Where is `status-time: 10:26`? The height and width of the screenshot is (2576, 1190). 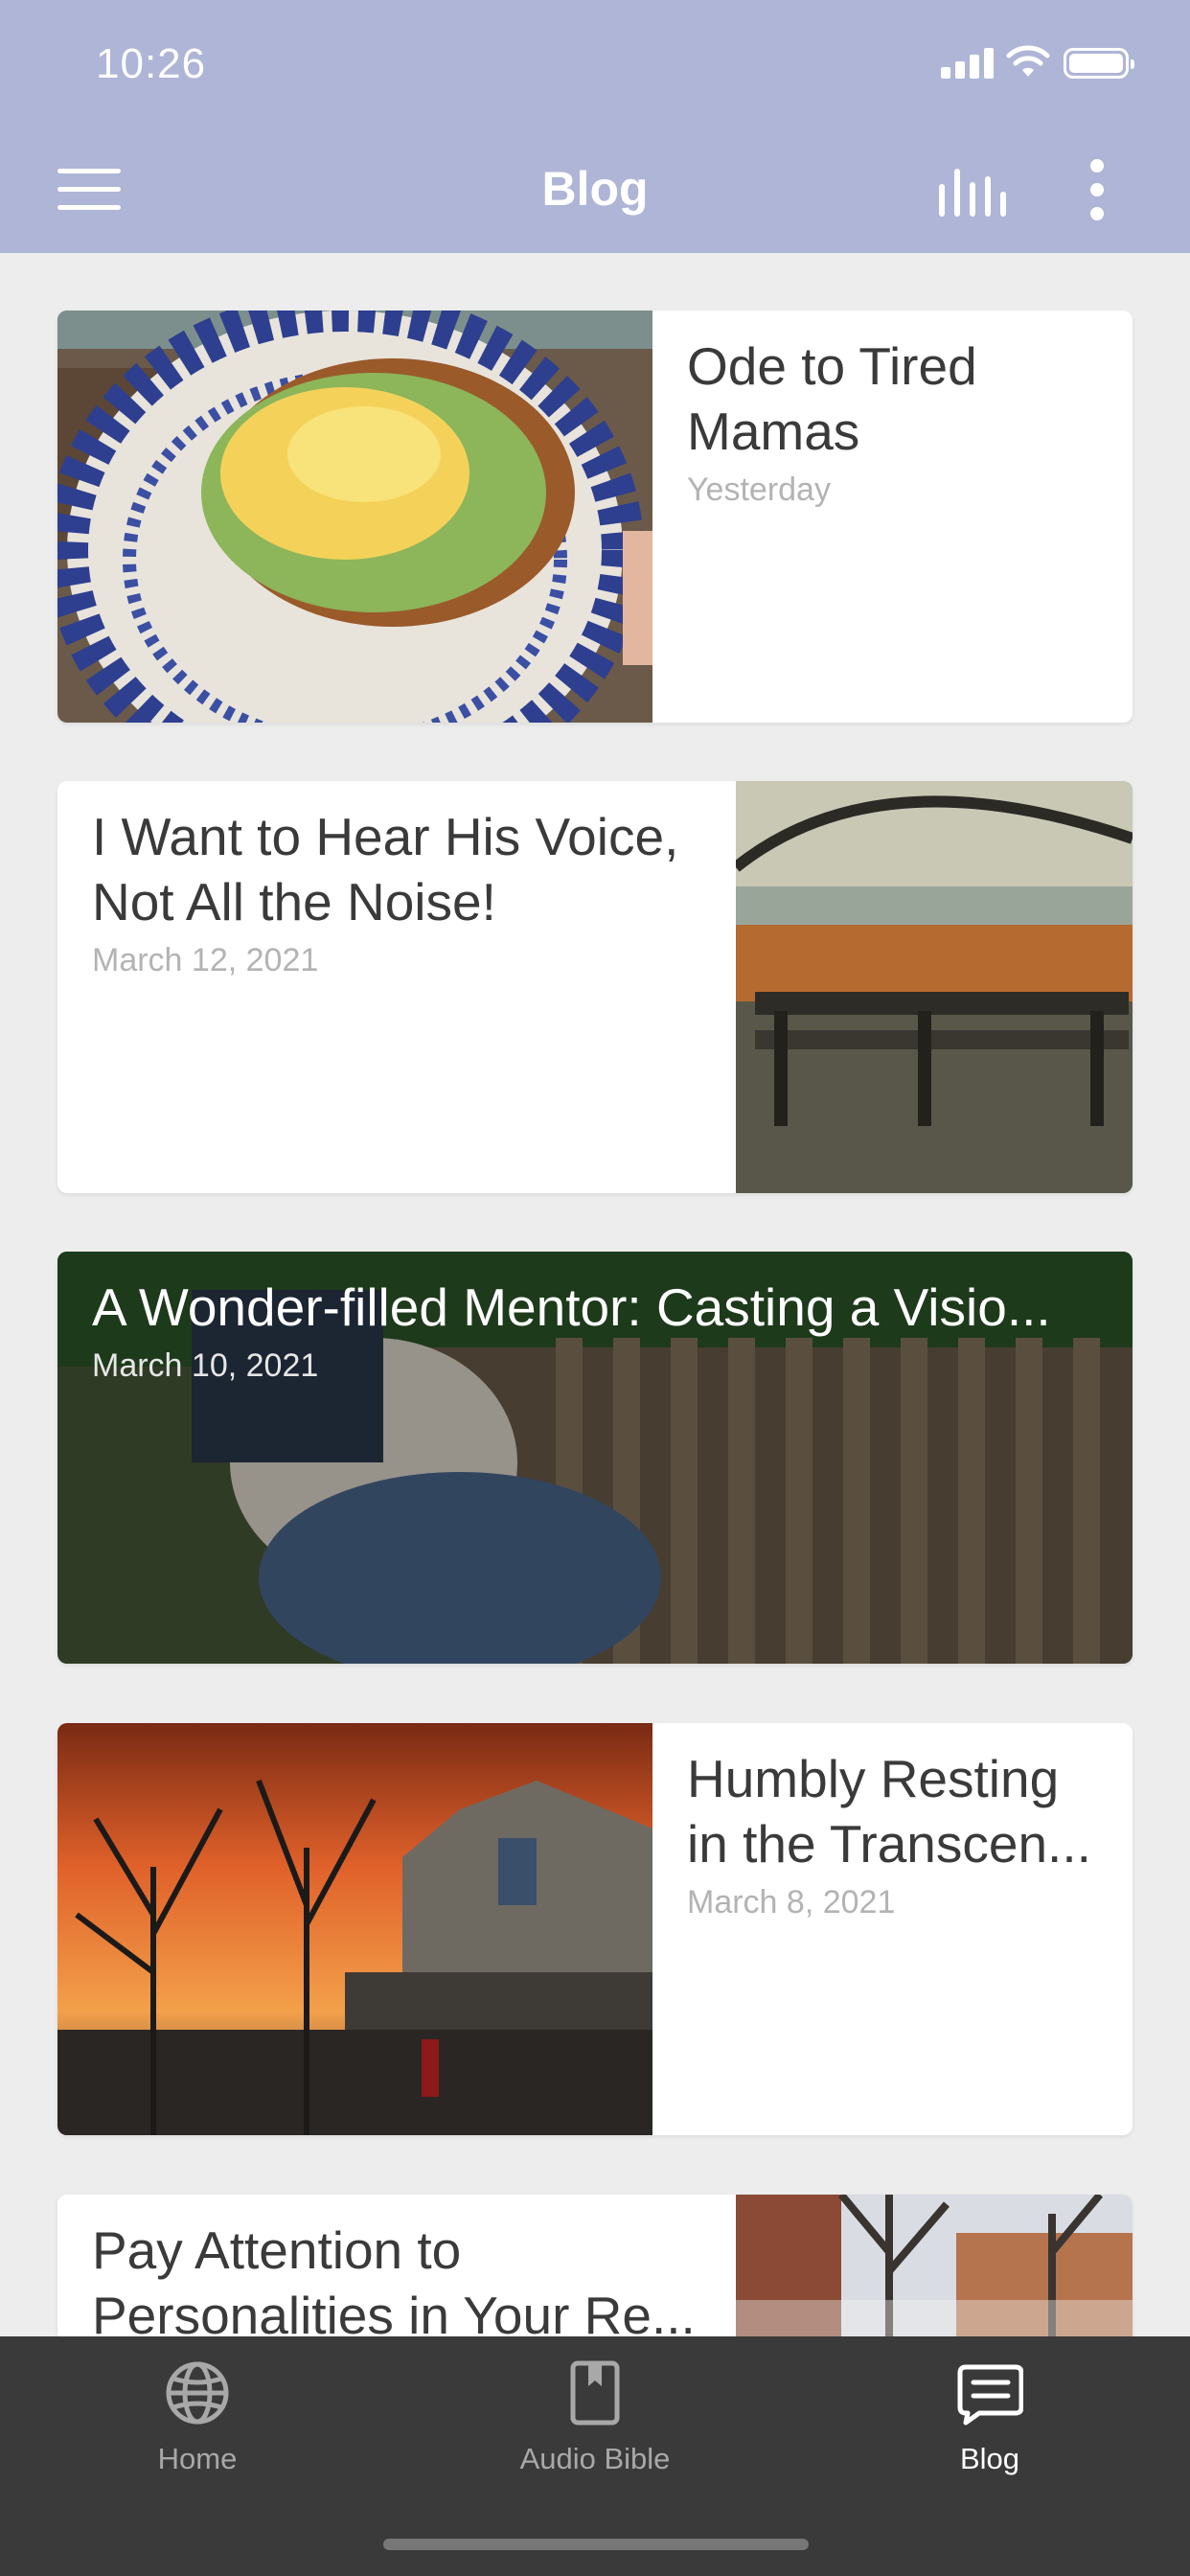 status-time: 10:26 is located at coordinates (151, 63).